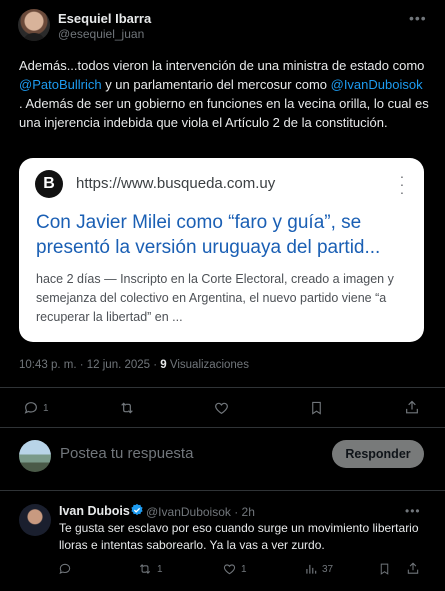 This screenshot has height=591, width=445. I want to click on reply-count: 1, so click(46, 408).